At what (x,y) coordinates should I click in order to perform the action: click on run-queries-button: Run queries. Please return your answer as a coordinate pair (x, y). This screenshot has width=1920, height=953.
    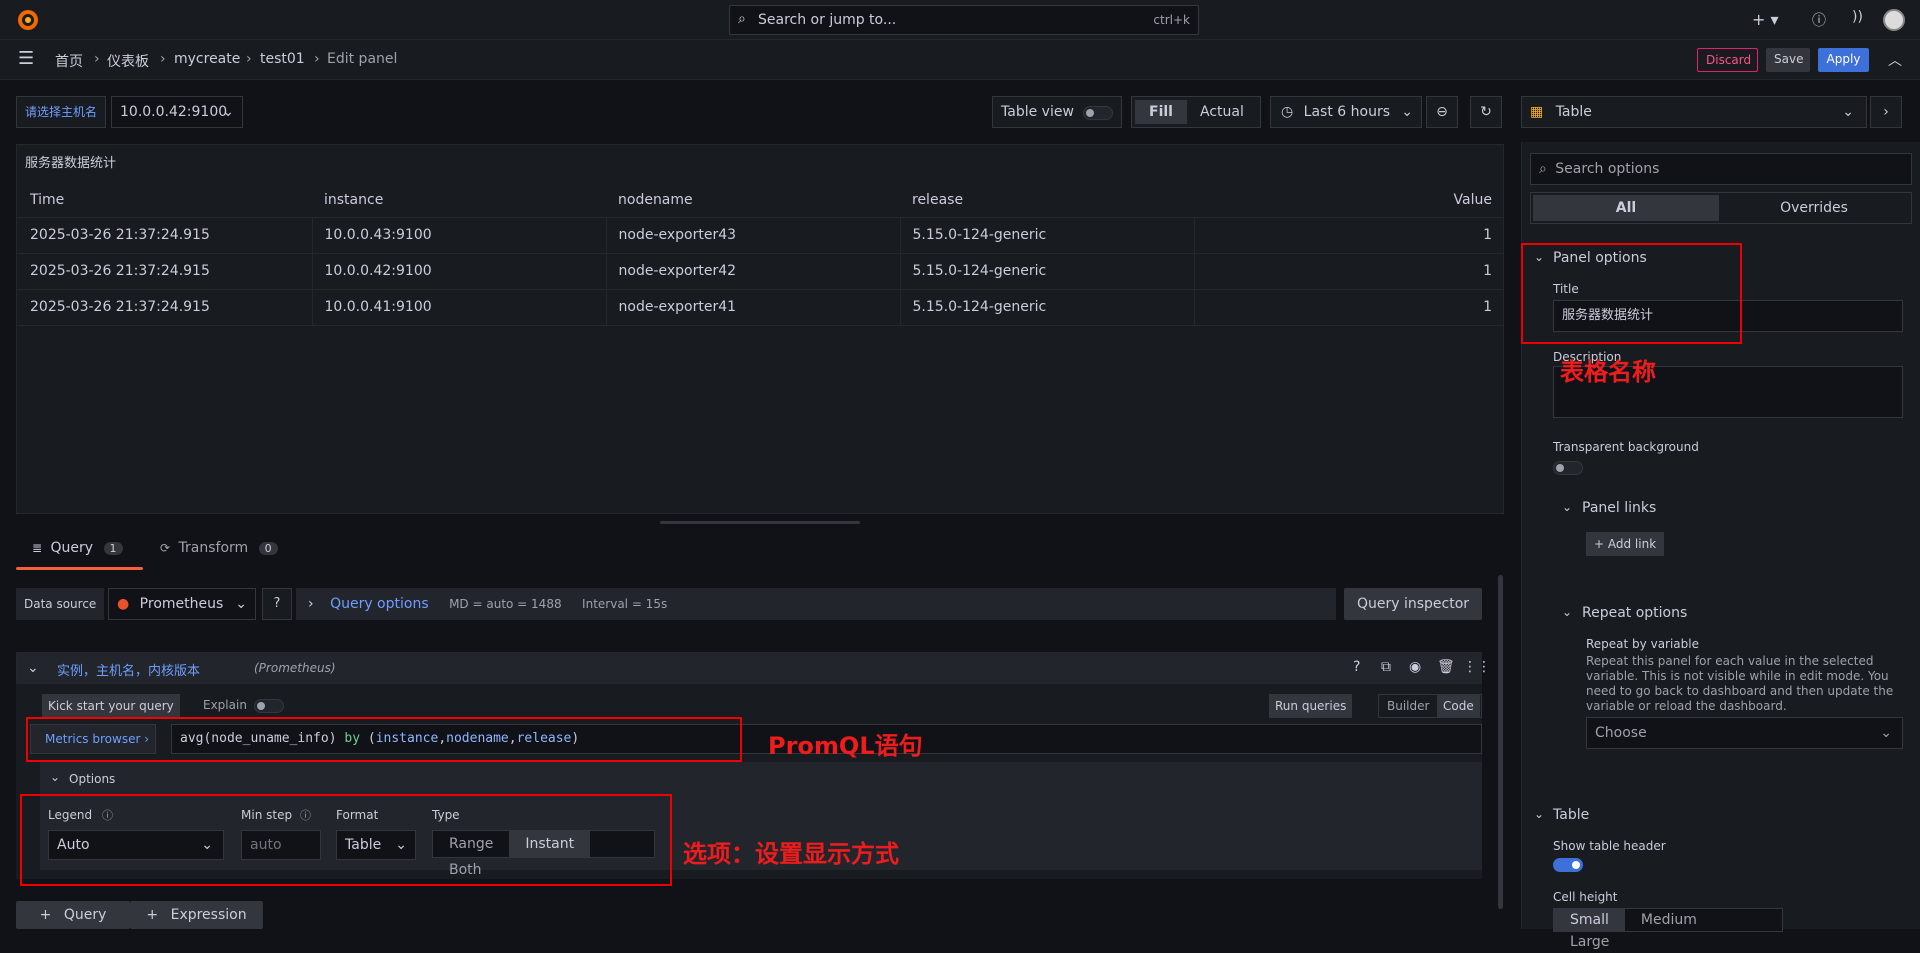
    Looking at the image, I should click on (1311, 706).